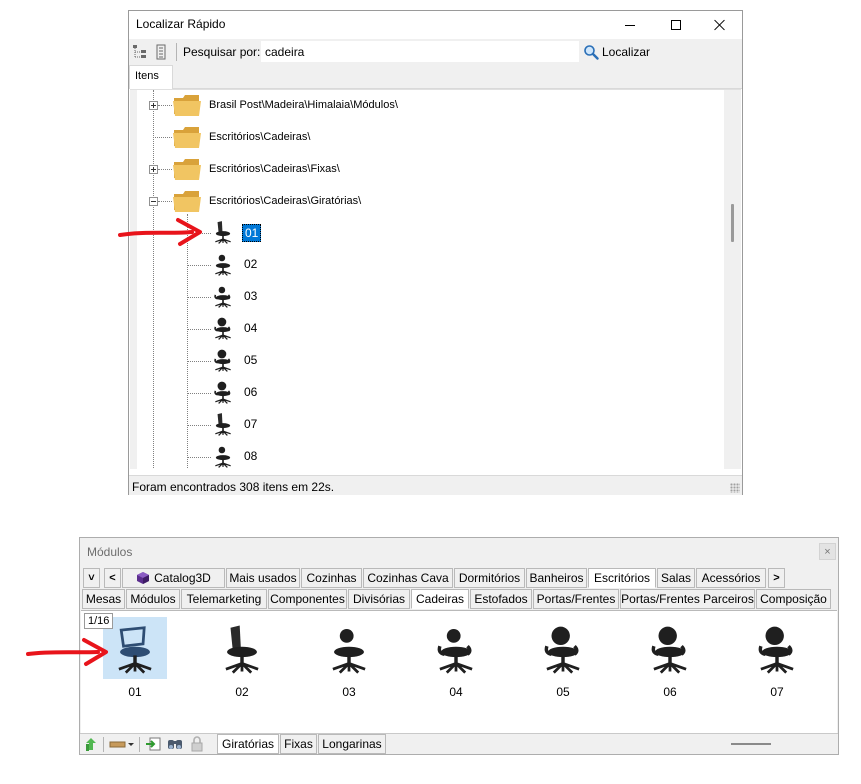  I want to click on tree-item-label: 03, so click(251, 296).